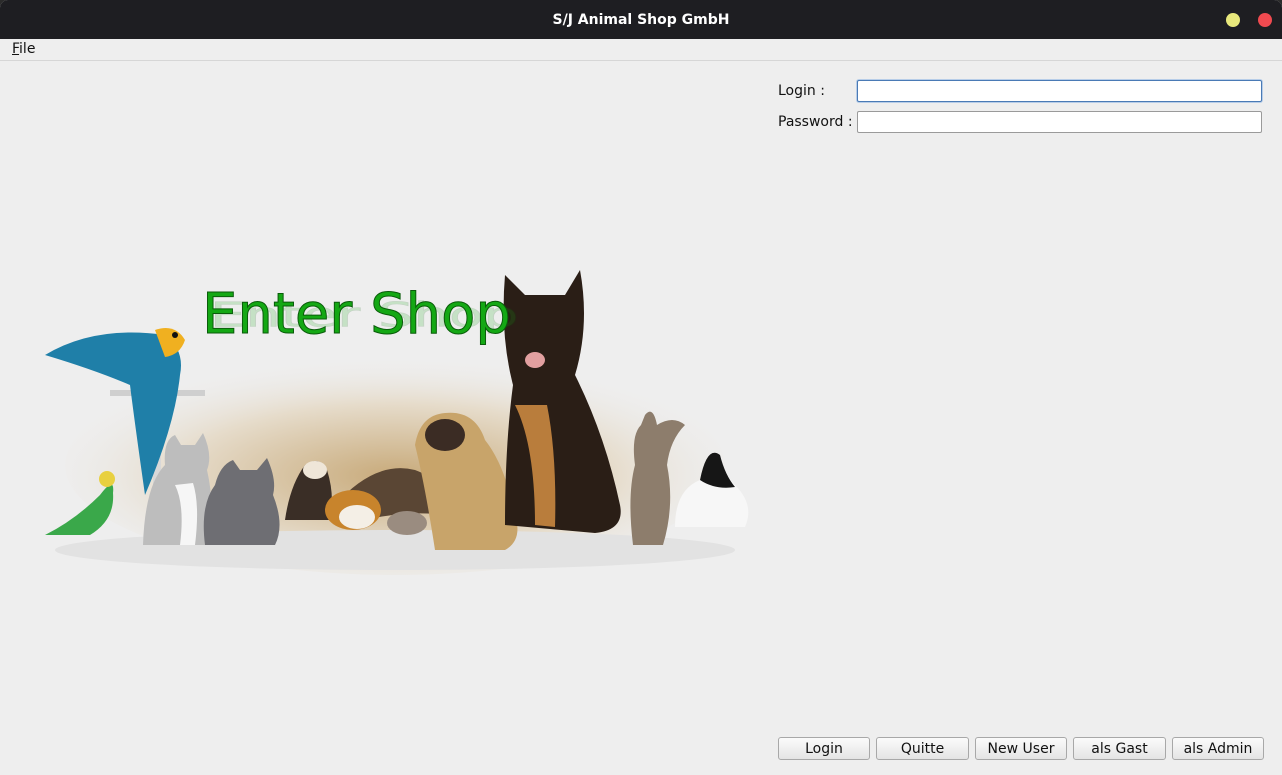  Describe the element at coordinates (1021, 748) in the screenshot. I see `new-user-button: New User` at that location.